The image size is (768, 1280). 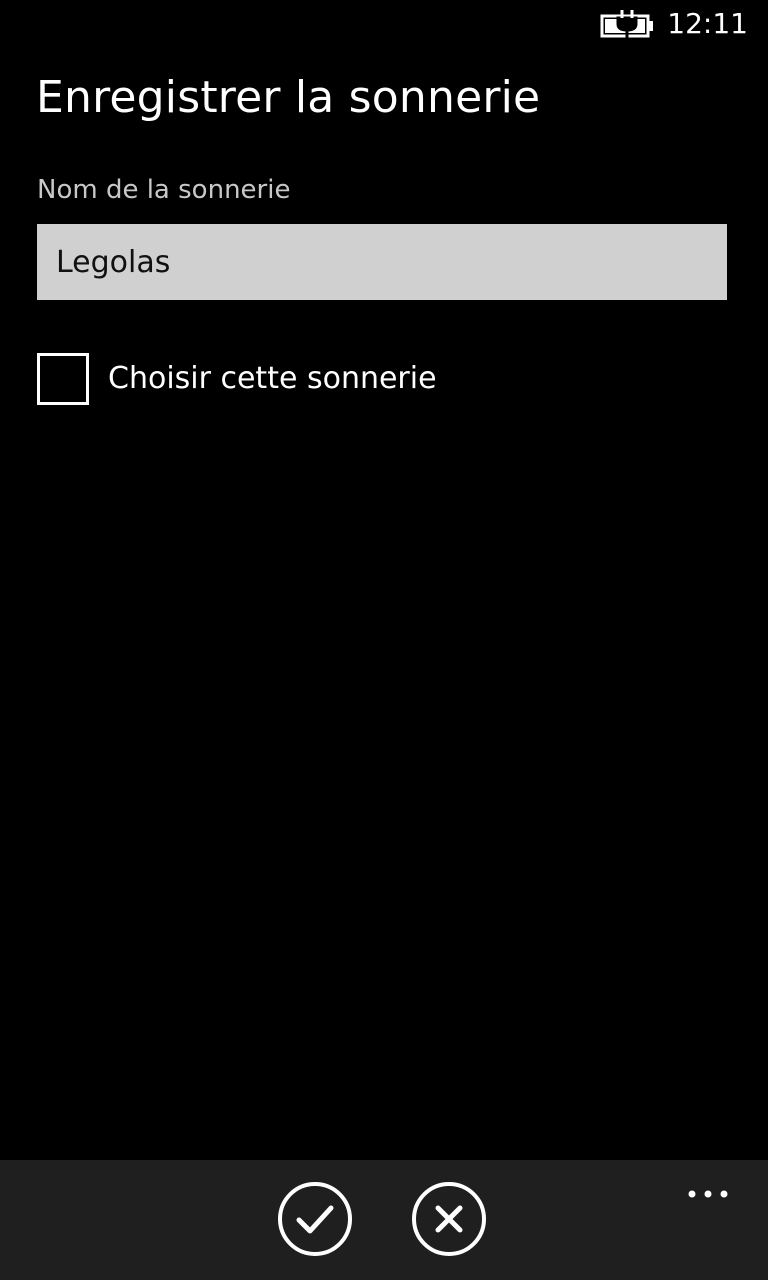 I want to click on choose-ringtone-label: Choisir cette sonnerie, so click(x=272, y=379).